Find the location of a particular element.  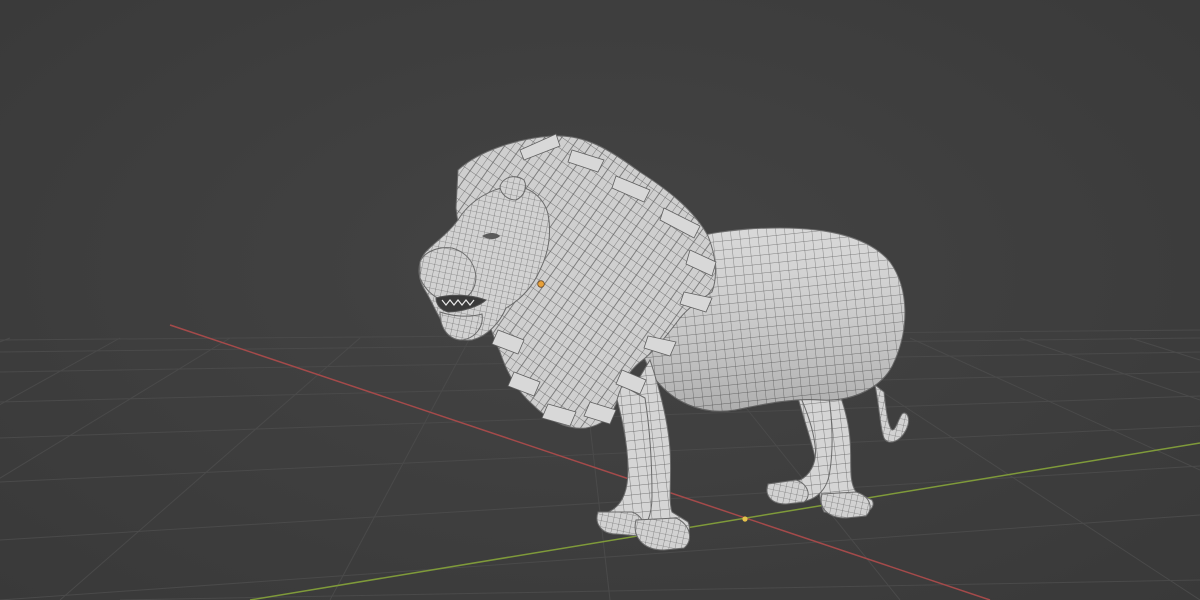

lion-paw-front-right is located at coordinates (662, 534).